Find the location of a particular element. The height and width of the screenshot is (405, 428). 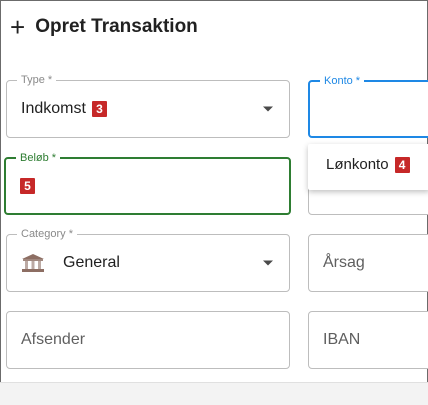

plus-icon: + is located at coordinates (18, 27).